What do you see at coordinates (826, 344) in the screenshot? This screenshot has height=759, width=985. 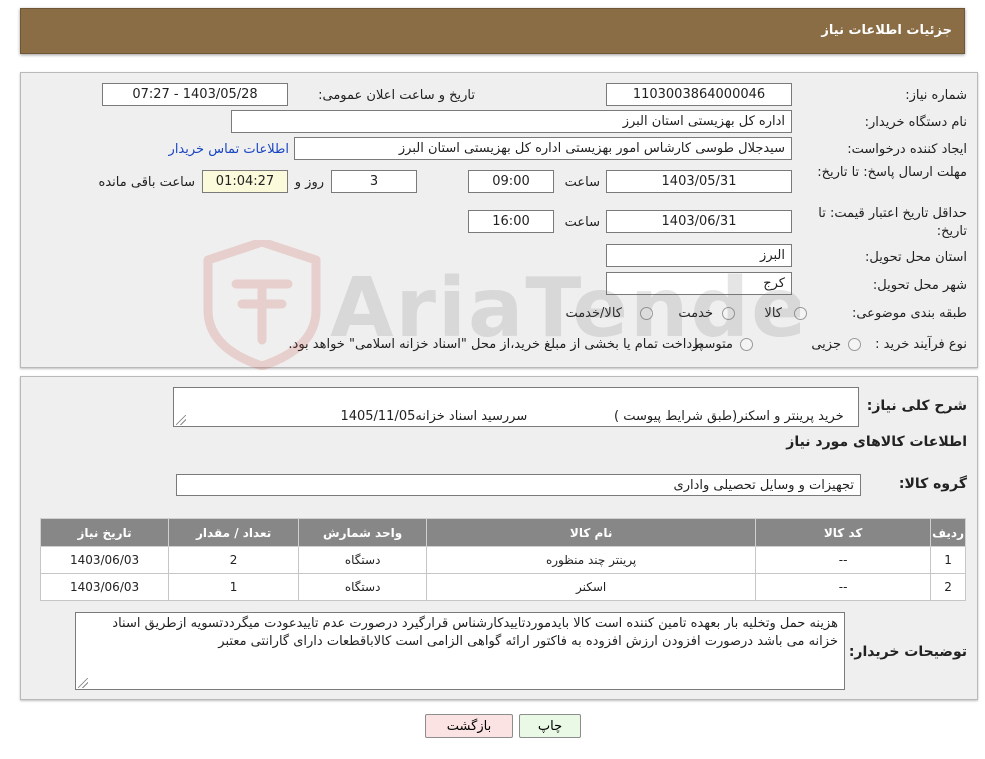 I see `process-minor-label: جزیی` at bounding box center [826, 344].